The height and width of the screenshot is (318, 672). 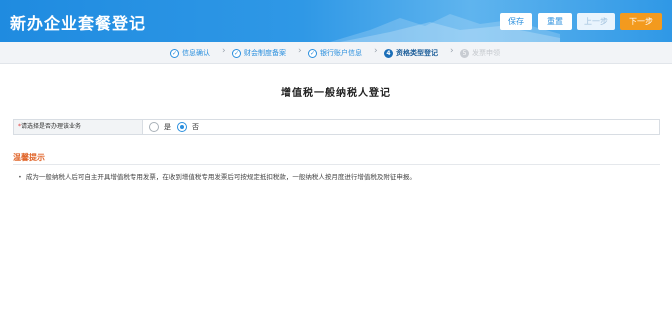 What do you see at coordinates (167, 127) in the screenshot?
I see `option-yes-label: 是` at bounding box center [167, 127].